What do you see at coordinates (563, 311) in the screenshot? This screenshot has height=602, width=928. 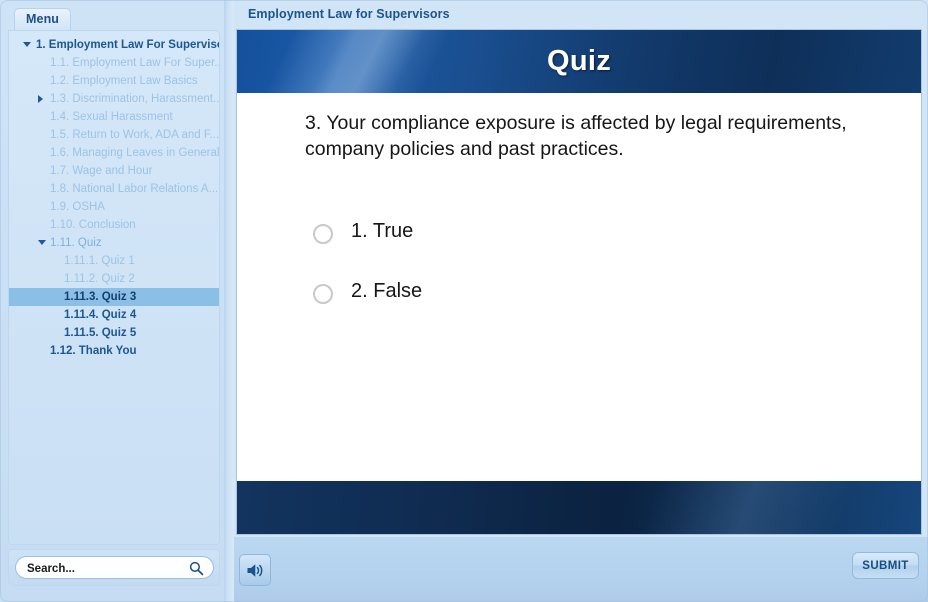 I see `answer-choice: 2. False` at bounding box center [563, 311].